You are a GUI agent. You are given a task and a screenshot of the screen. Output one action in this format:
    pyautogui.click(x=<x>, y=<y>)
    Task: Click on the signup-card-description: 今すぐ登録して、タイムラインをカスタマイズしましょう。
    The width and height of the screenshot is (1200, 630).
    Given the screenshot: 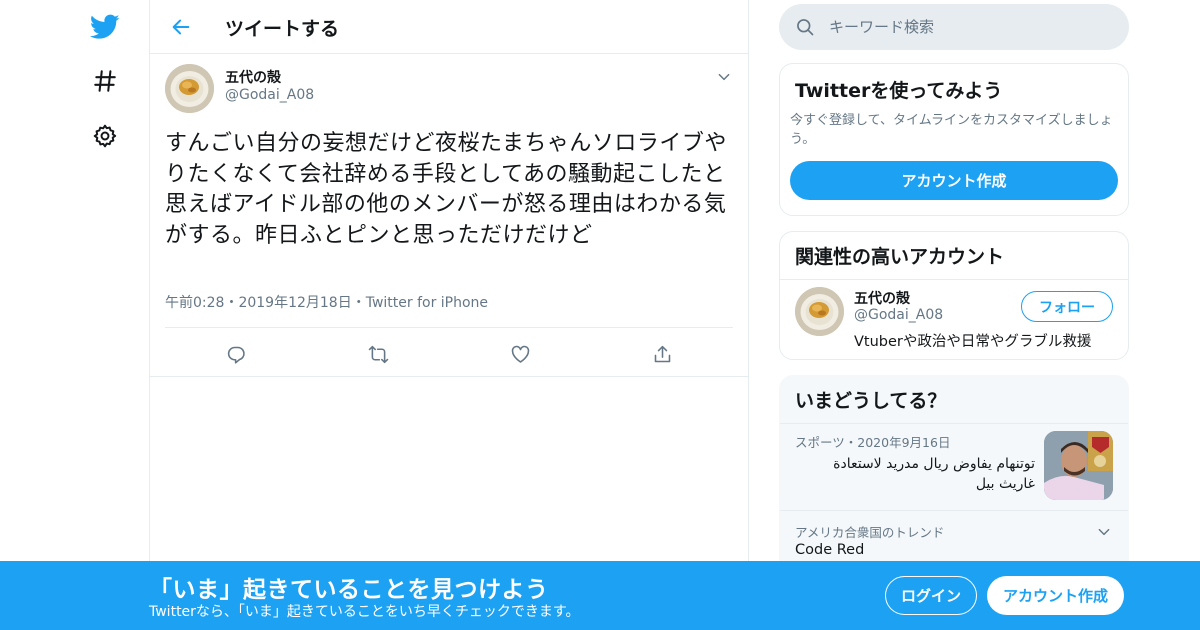 What is the action you would take?
    pyautogui.click(x=951, y=130)
    